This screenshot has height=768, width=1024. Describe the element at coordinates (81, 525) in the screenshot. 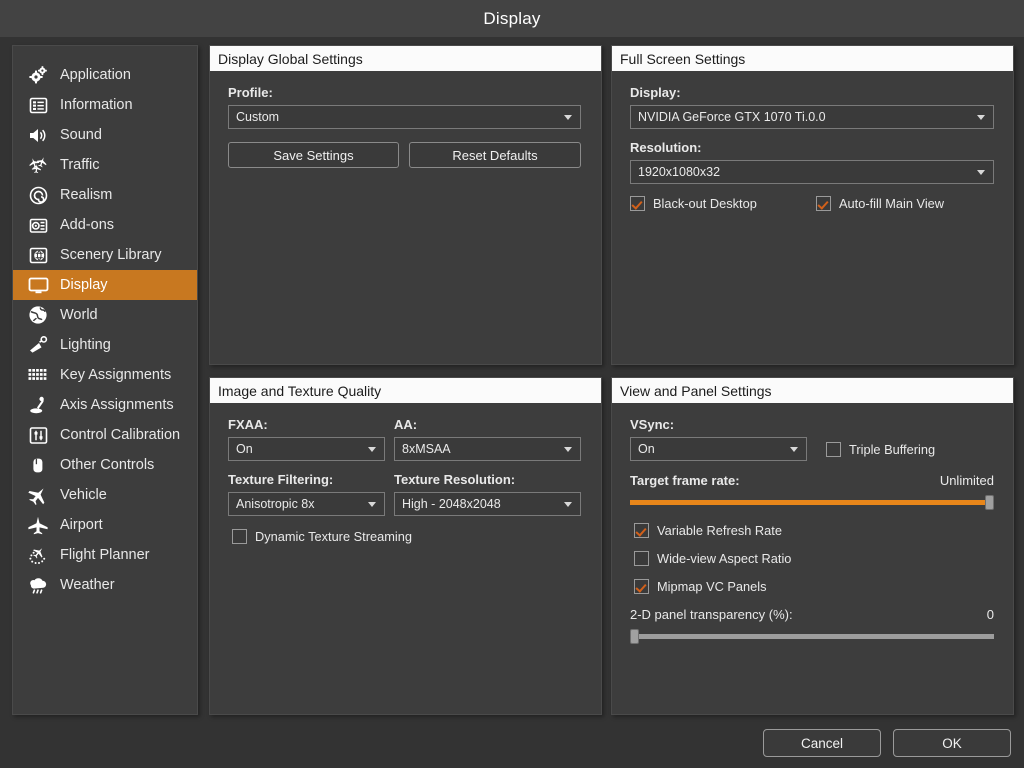

I see `sidebar-item-label: Airport` at that location.